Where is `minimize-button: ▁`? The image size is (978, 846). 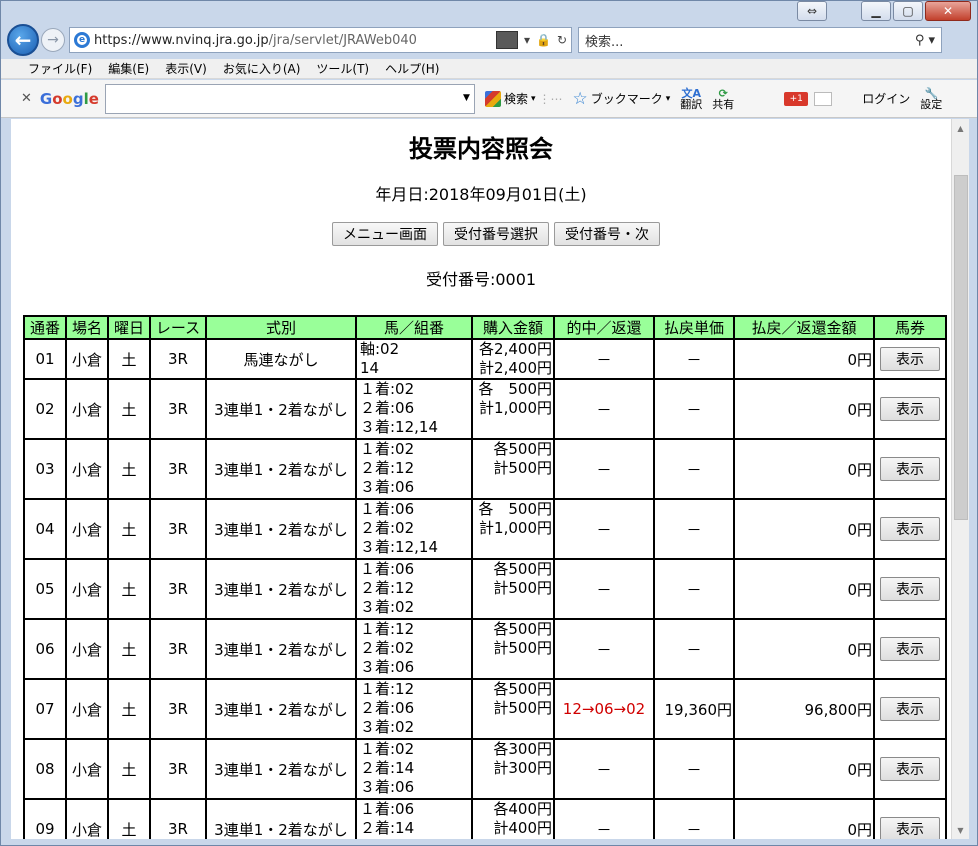 minimize-button: ▁ is located at coordinates (876, 11).